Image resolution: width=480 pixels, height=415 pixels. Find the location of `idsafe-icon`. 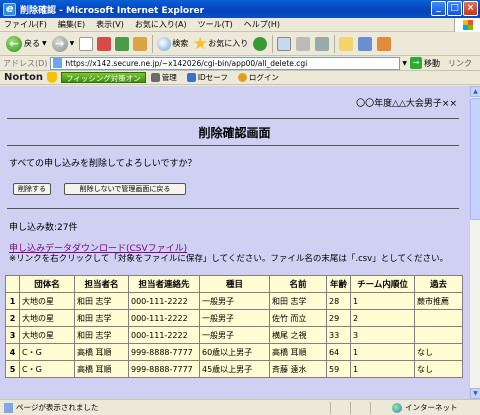

idsafe-icon is located at coordinates (191, 77).